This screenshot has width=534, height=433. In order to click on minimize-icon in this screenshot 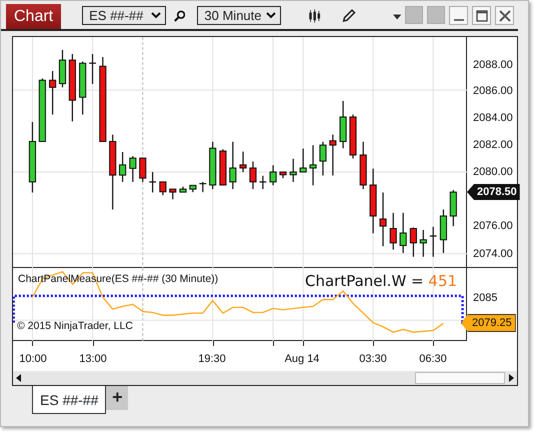, I will do `click(459, 19)`.